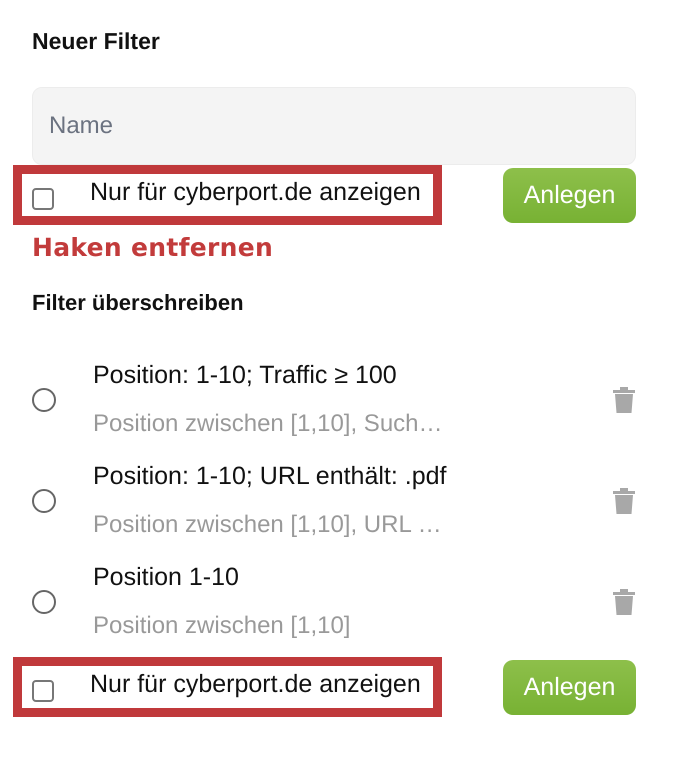  Describe the element at coordinates (153, 247) in the screenshot. I see `annotation-text: Haken entfernen` at that location.